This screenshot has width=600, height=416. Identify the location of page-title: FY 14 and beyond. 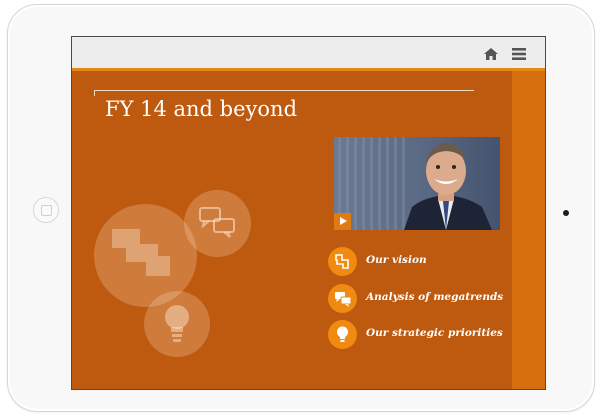
(201, 109).